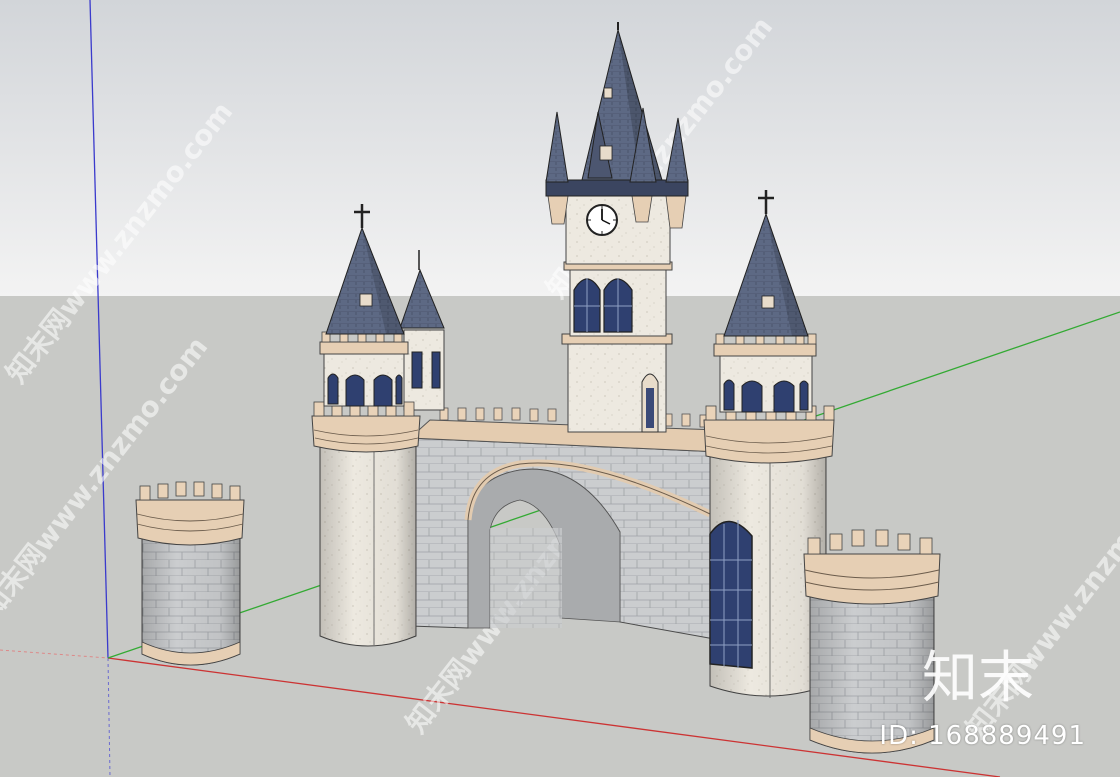 The image size is (1120, 777). I want to click on watermark-id: ID: 168889491, so click(982, 736).